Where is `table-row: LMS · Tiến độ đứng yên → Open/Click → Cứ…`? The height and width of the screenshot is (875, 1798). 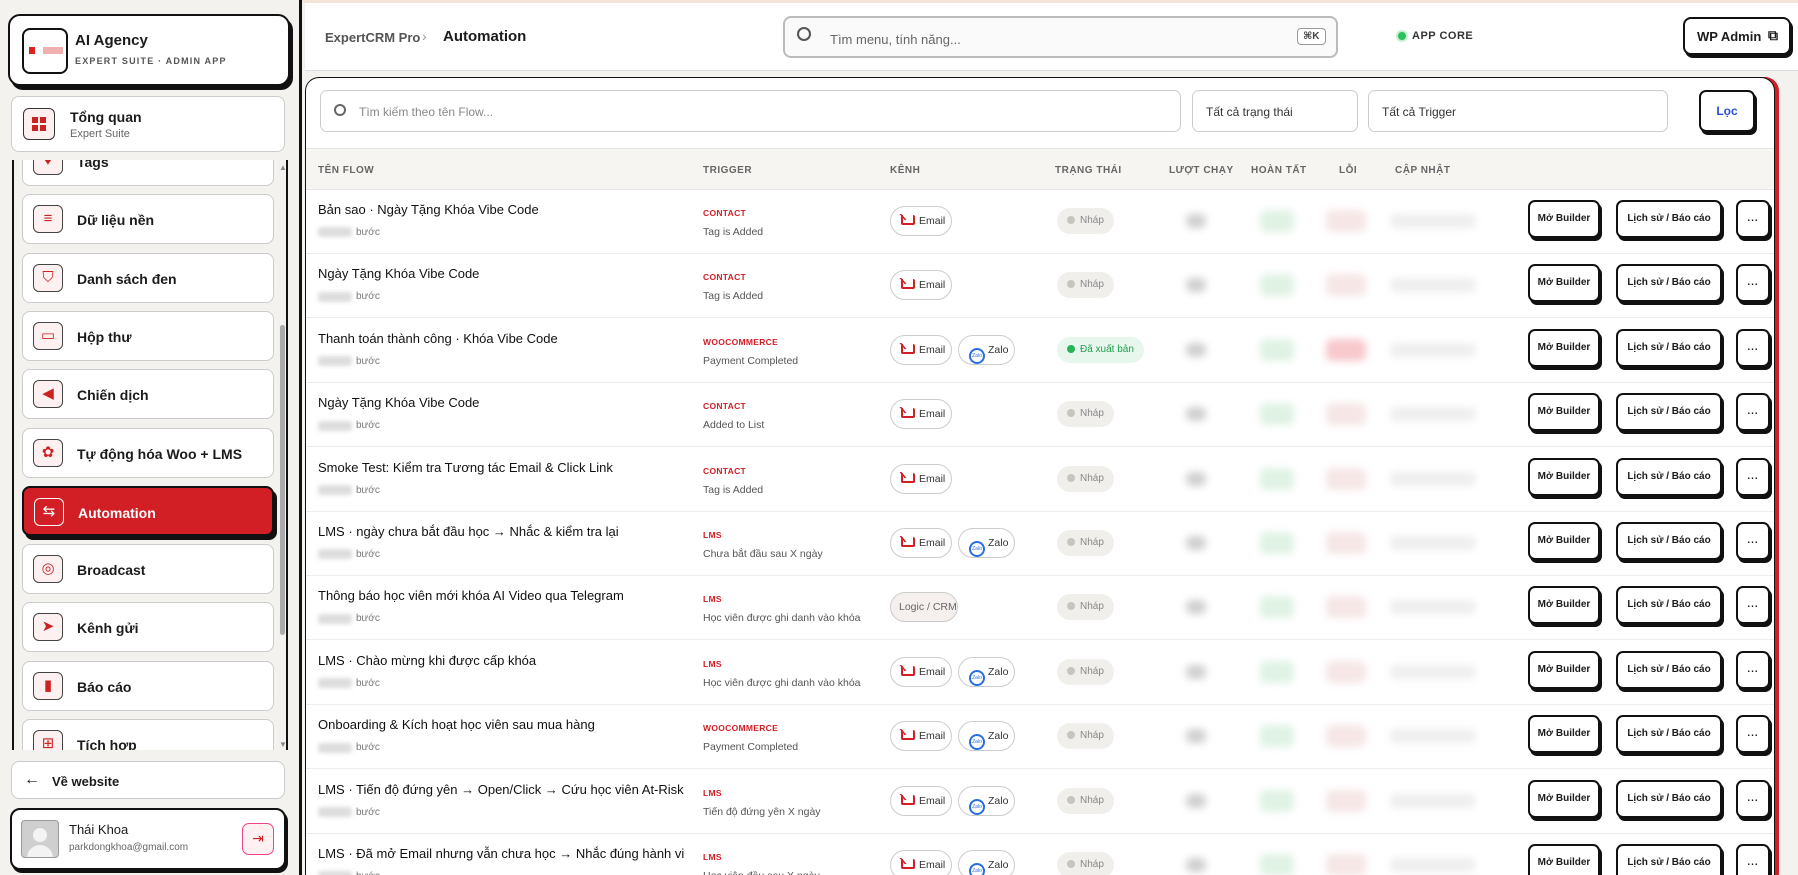
table-row: LMS · Tiến độ đứng yên → Open/Click → Cứ… is located at coordinates (1040, 802).